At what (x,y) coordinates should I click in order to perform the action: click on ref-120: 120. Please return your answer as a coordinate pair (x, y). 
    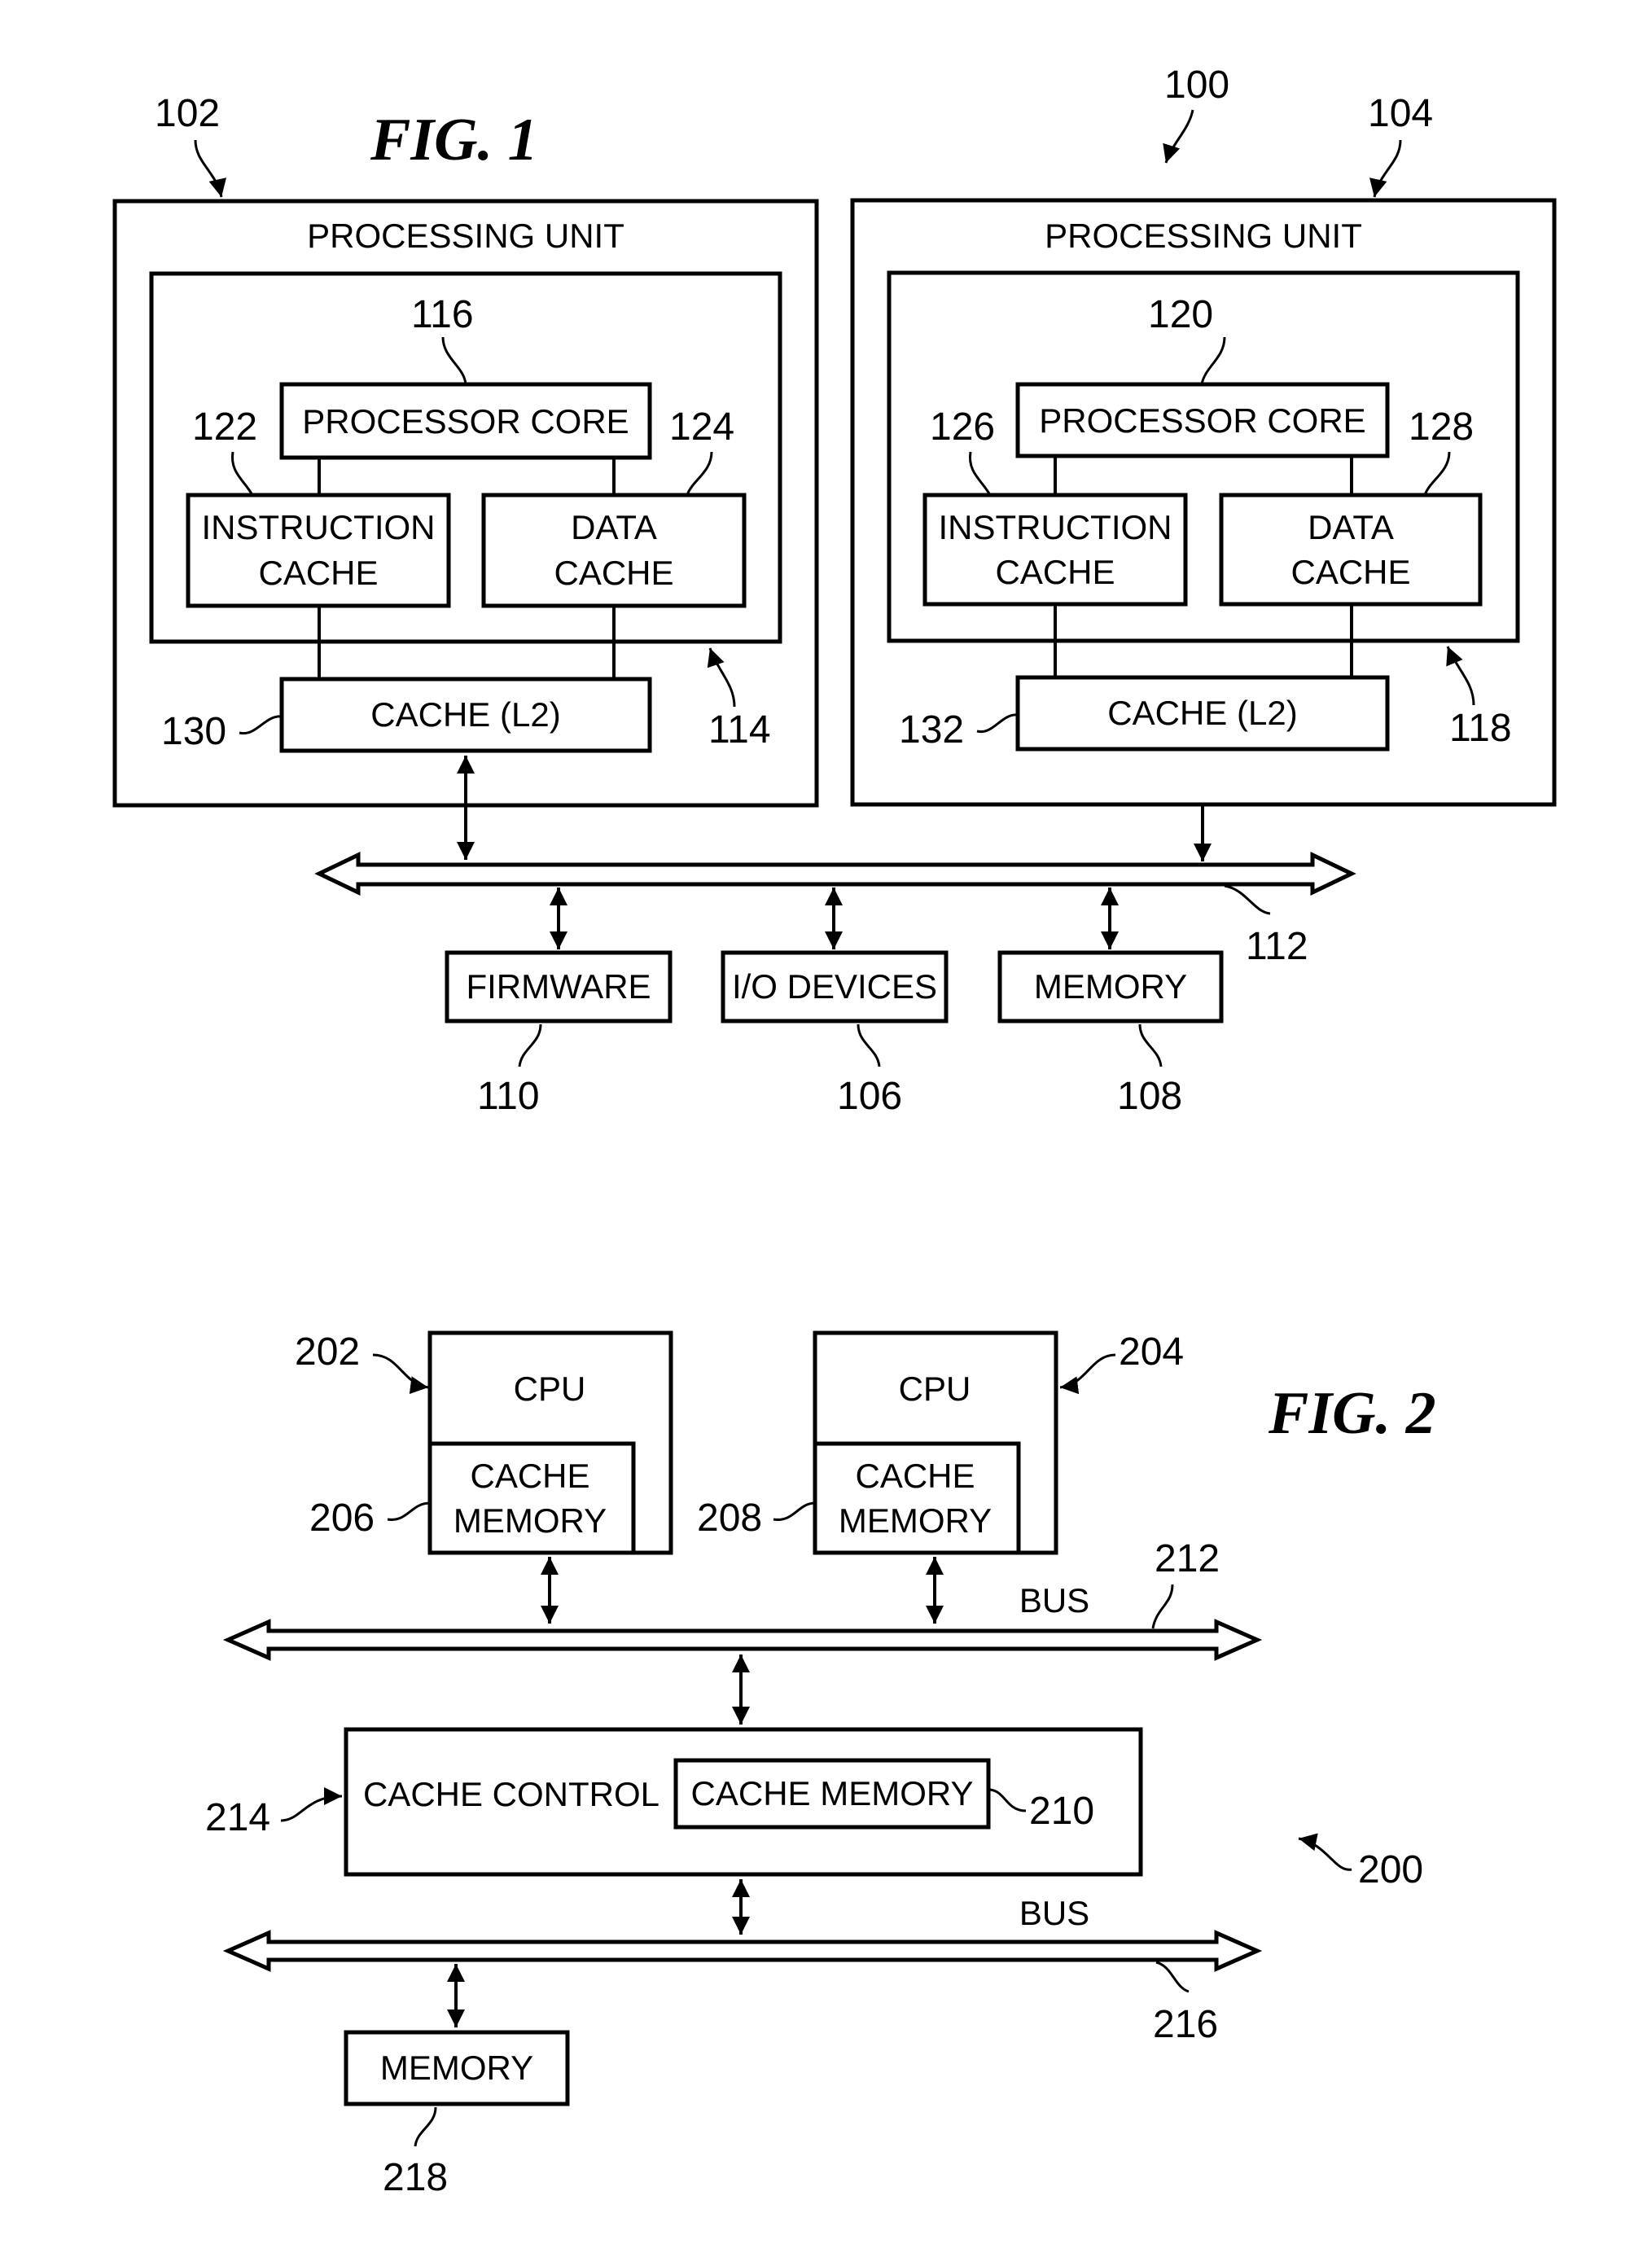
    Looking at the image, I should click on (1180, 315).